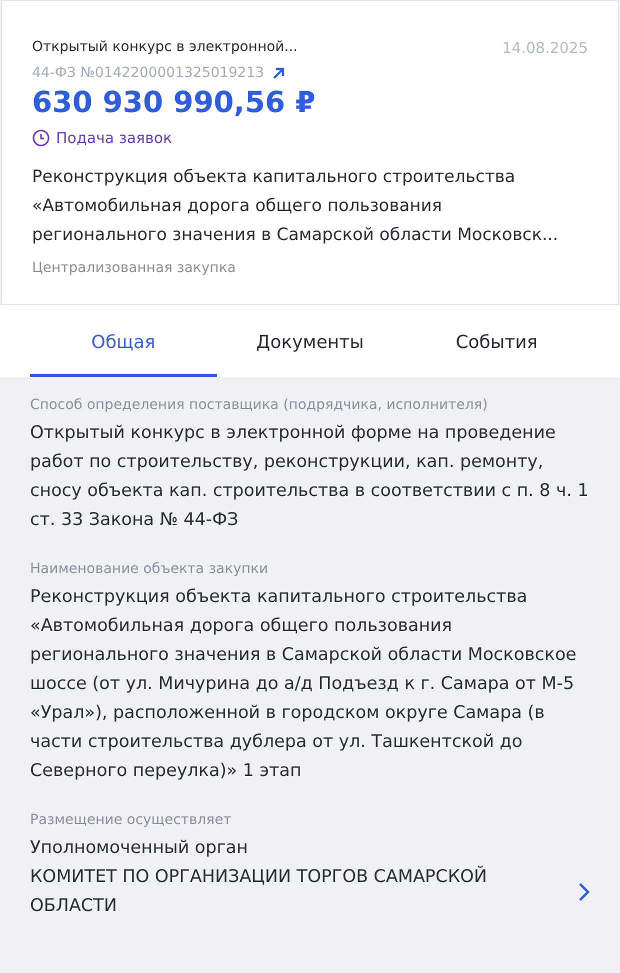 Image resolution: width=620 pixels, height=973 pixels. Describe the element at coordinates (238, 206) in the screenshot. I see `purchase-title: «Автомобильная дорога общего пользования` at that location.